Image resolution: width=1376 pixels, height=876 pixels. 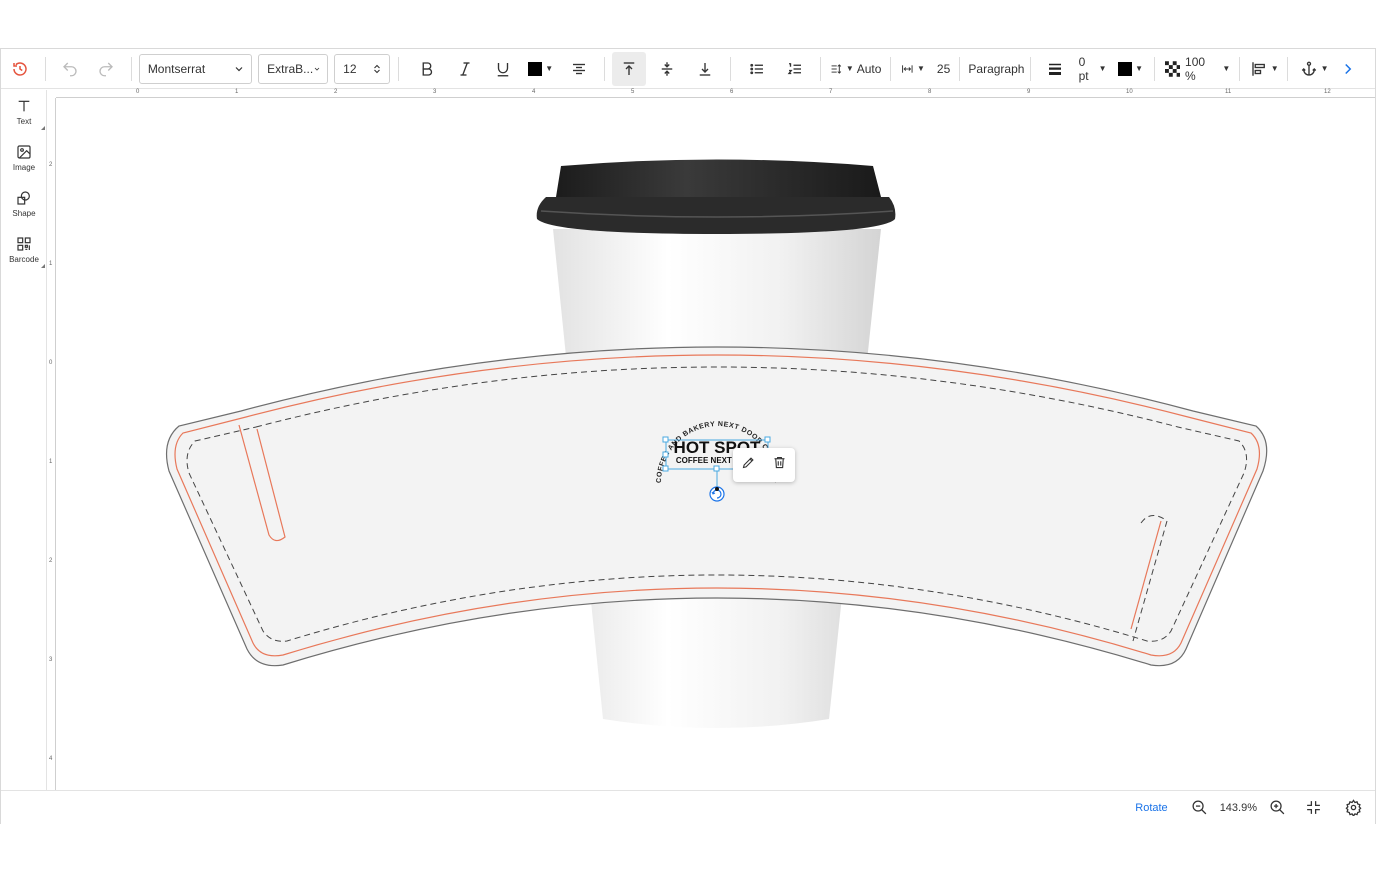 I want to click on numbered-list-icon, so click(x=794, y=68).